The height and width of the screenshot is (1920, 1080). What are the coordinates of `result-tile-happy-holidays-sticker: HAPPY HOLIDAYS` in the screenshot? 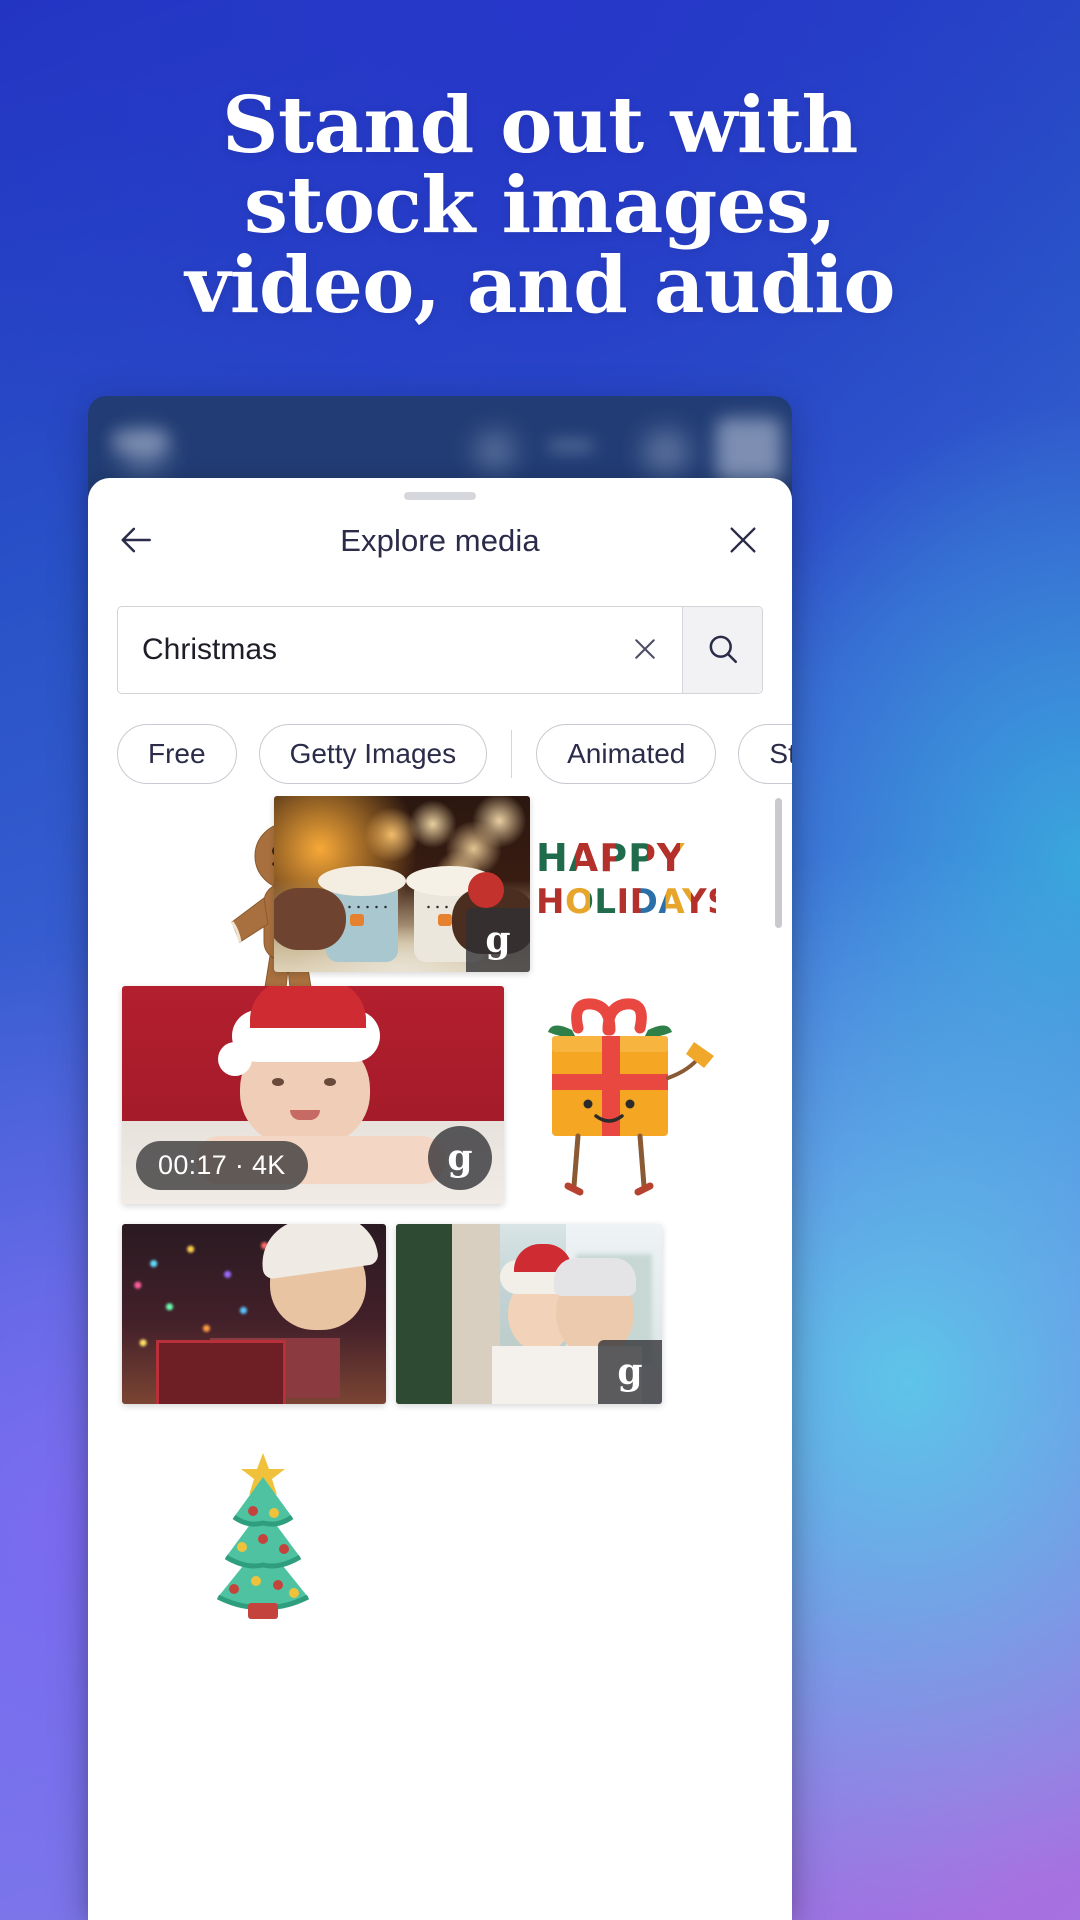 It's located at (634, 879).